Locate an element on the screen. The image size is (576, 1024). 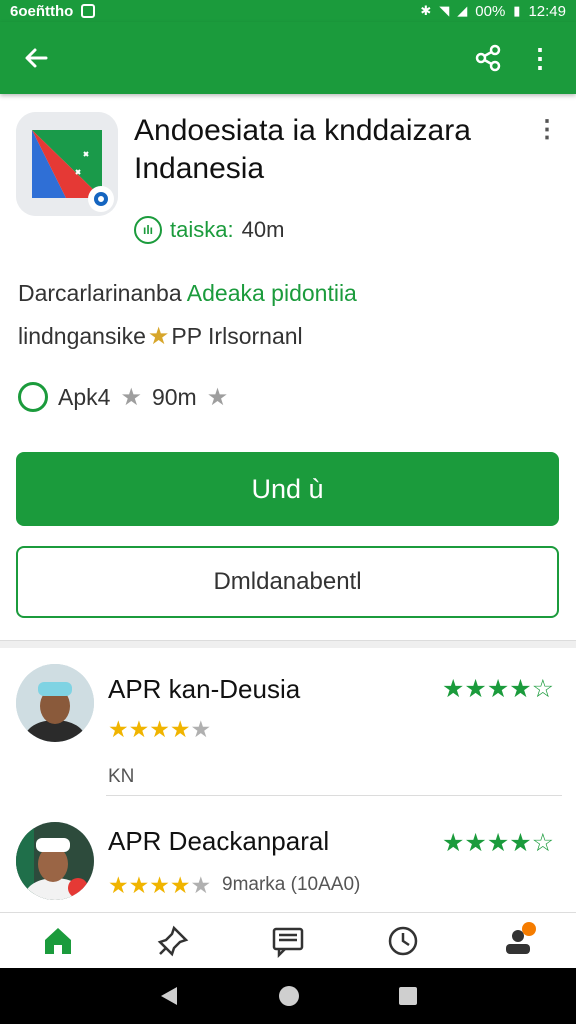
divider is located at coordinates (334, 795).